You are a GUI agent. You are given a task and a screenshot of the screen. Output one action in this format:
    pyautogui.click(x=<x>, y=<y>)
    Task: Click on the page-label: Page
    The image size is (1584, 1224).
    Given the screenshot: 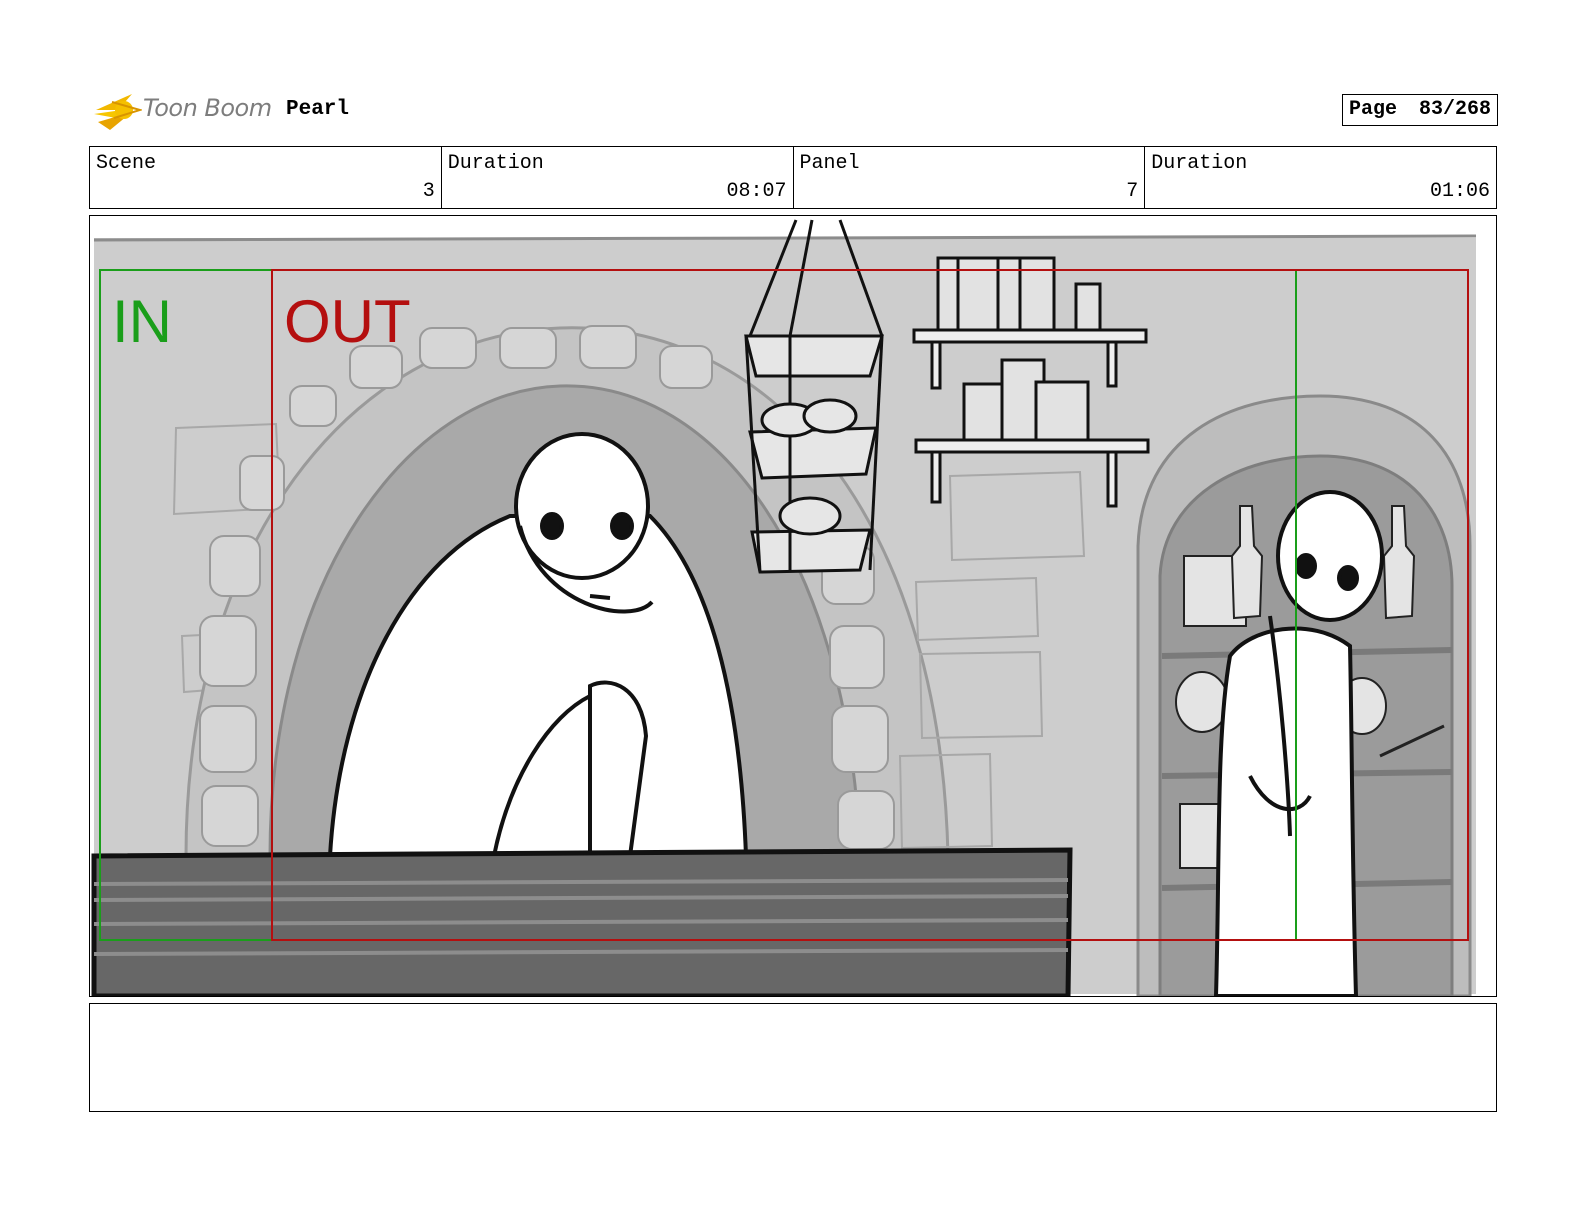 What is the action you would take?
    pyautogui.click(x=1372, y=109)
    